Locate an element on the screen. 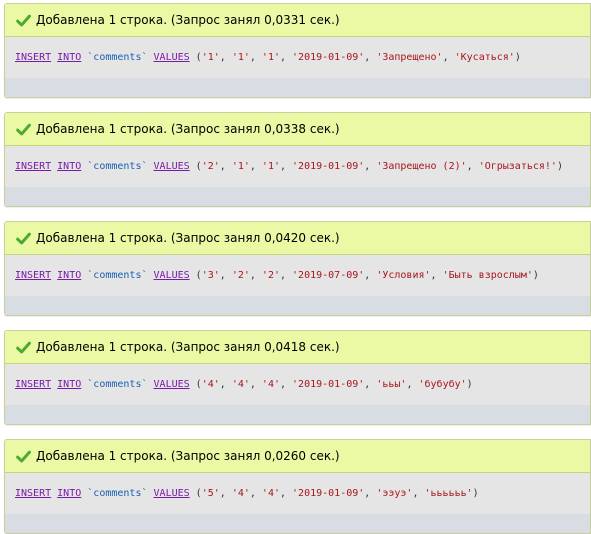 Image resolution: width=591 pixels, height=534 pixels. sql-value-literal: 'бубубу' is located at coordinates (442, 384).